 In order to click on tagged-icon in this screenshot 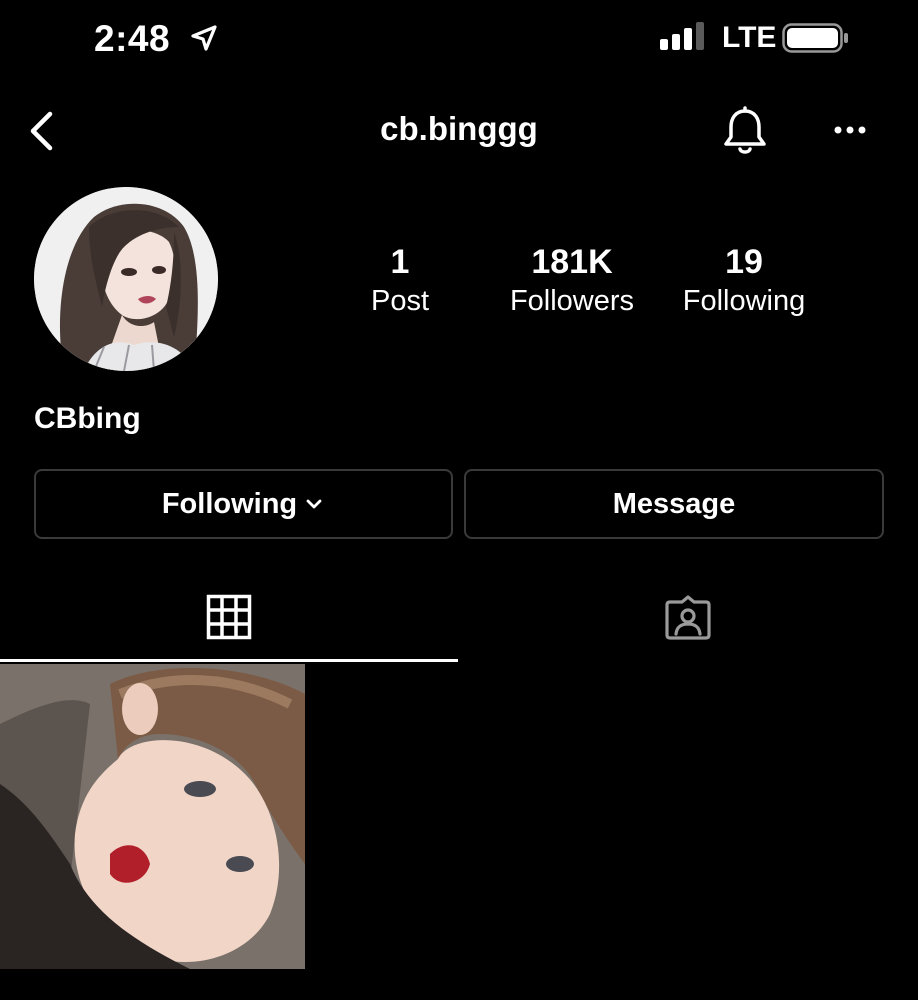, I will do `click(688, 617)`.